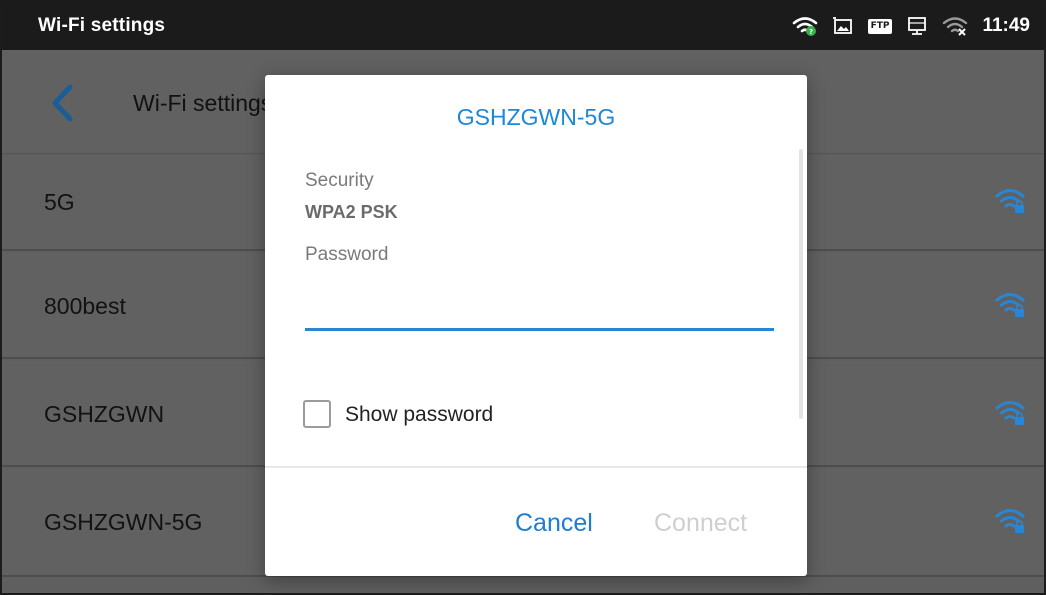 Image resolution: width=1046 pixels, height=595 pixels. Describe the element at coordinates (700, 523) in the screenshot. I see `connect-button: Connect` at that location.